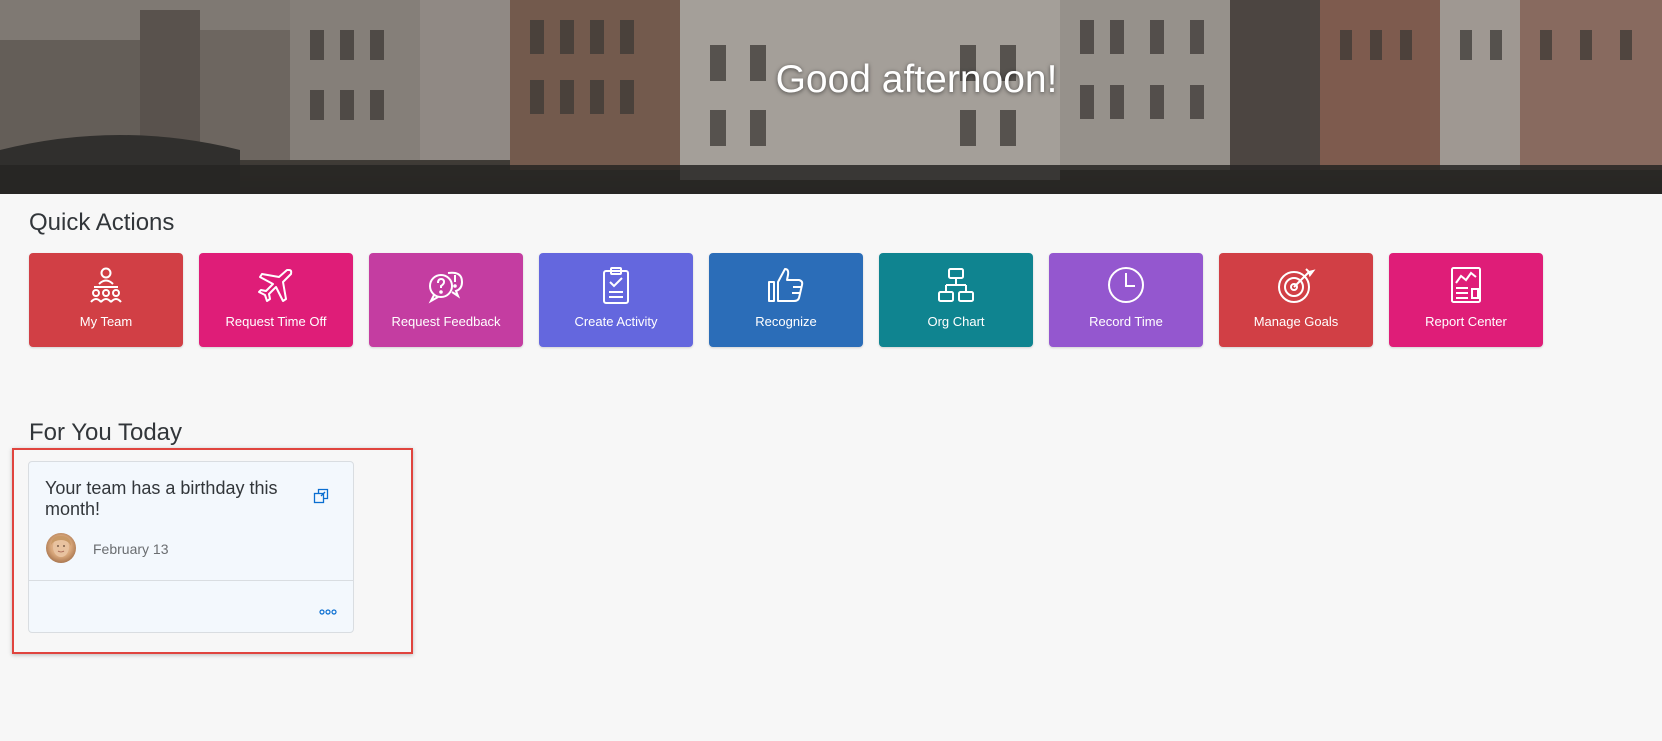 The height and width of the screenshot is (741, 1662). Describe the element at coordinates (1466, 321) in the screenshot. I see `tile-label: Report Center` at that location.